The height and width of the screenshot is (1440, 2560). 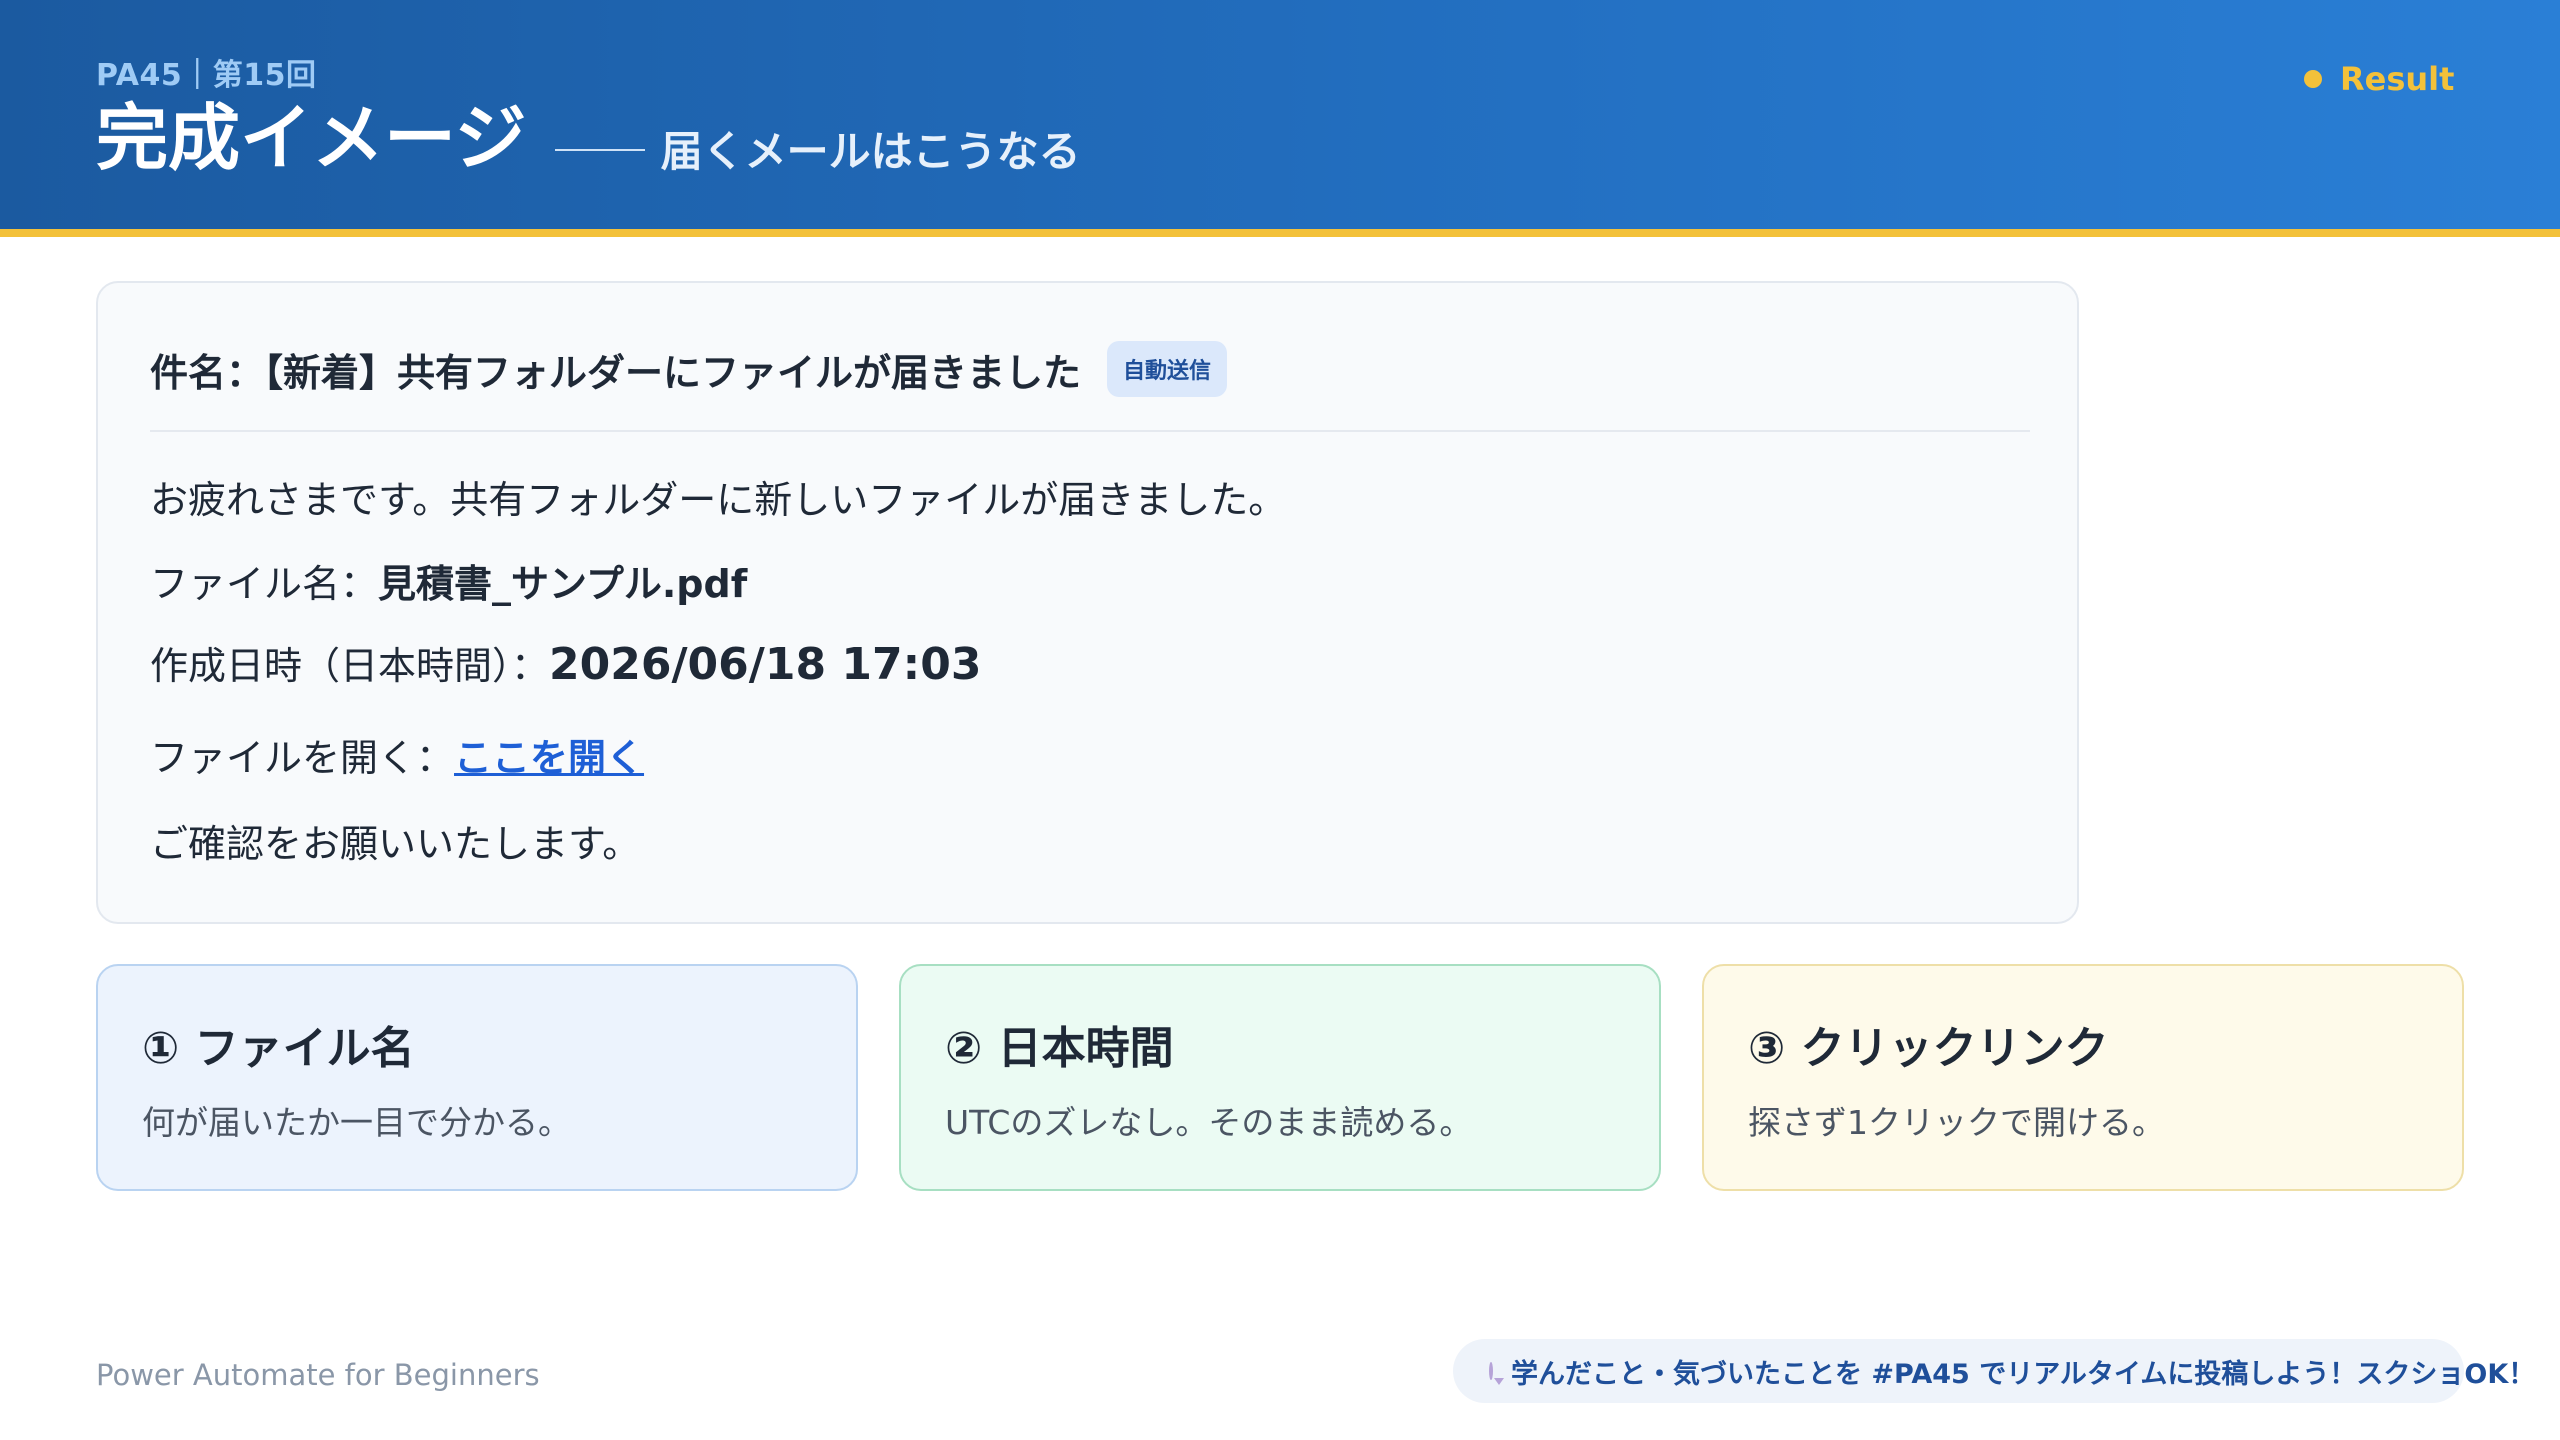 I want to click on mail-file-line: ファイル名：見積書_サンプル.pdf, so click(x=448, y=580).